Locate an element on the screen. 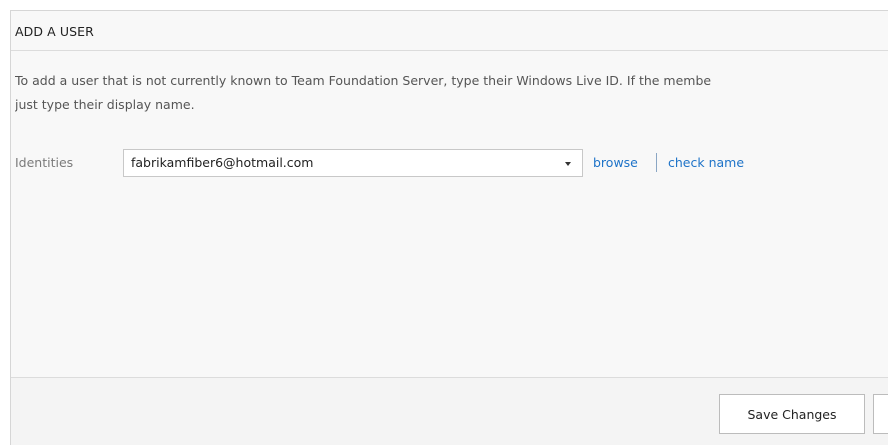 Image resolution: width=888 pixels, height=445 pixels. identities-label: Identities is located at coordinates (44, 162).